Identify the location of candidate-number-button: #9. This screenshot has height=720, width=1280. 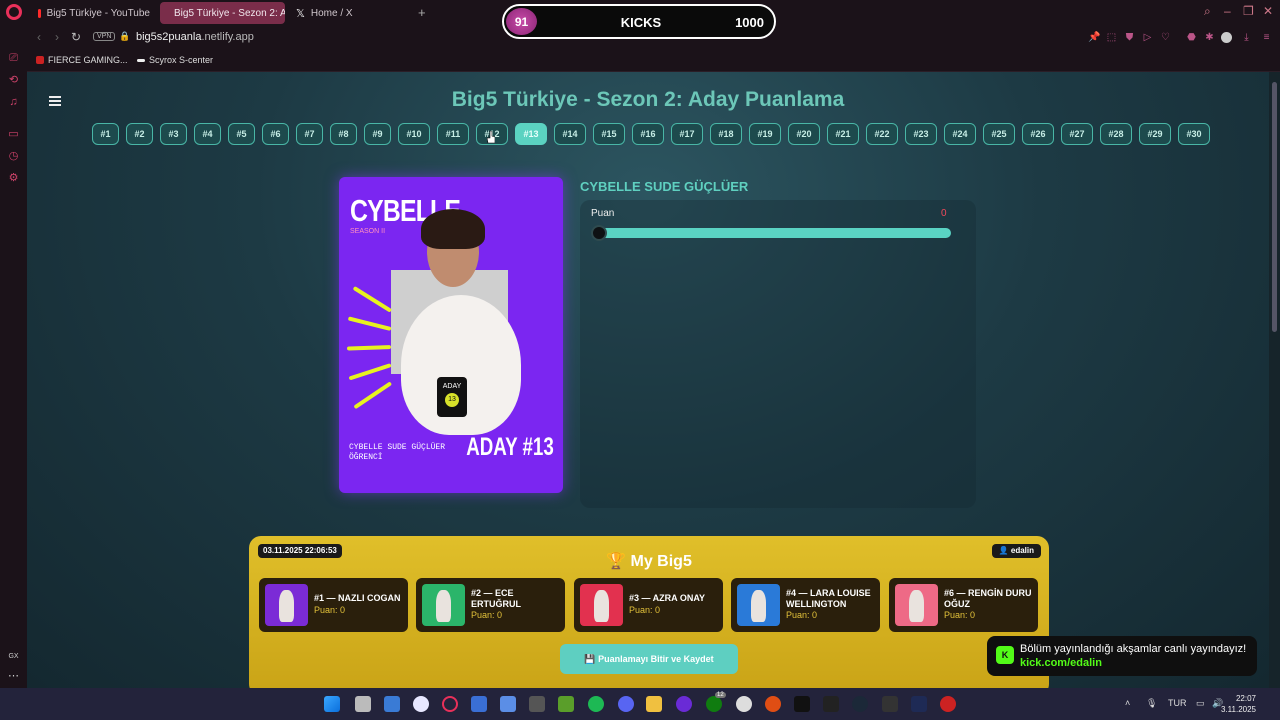
(377, 134).